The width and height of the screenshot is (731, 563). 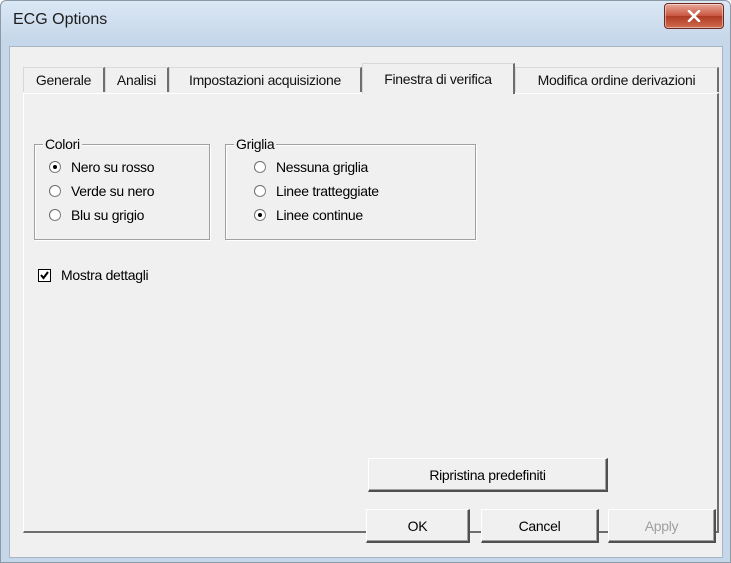 I want to click on checkmark-icon, so click(x=44, y=275).